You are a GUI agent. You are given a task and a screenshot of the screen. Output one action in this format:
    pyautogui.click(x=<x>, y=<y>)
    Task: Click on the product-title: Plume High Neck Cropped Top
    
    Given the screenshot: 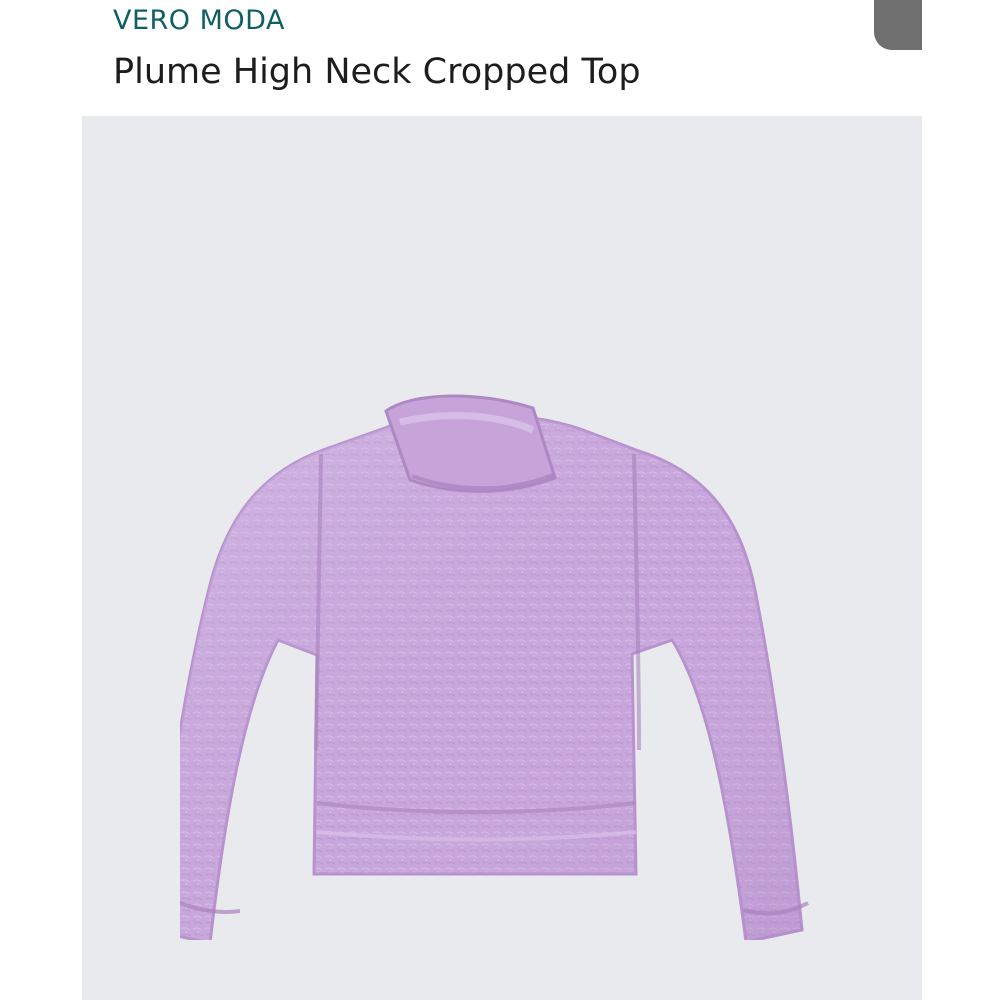 What is the action you would take?
    pyautogui.click(x=377, y=72)
    